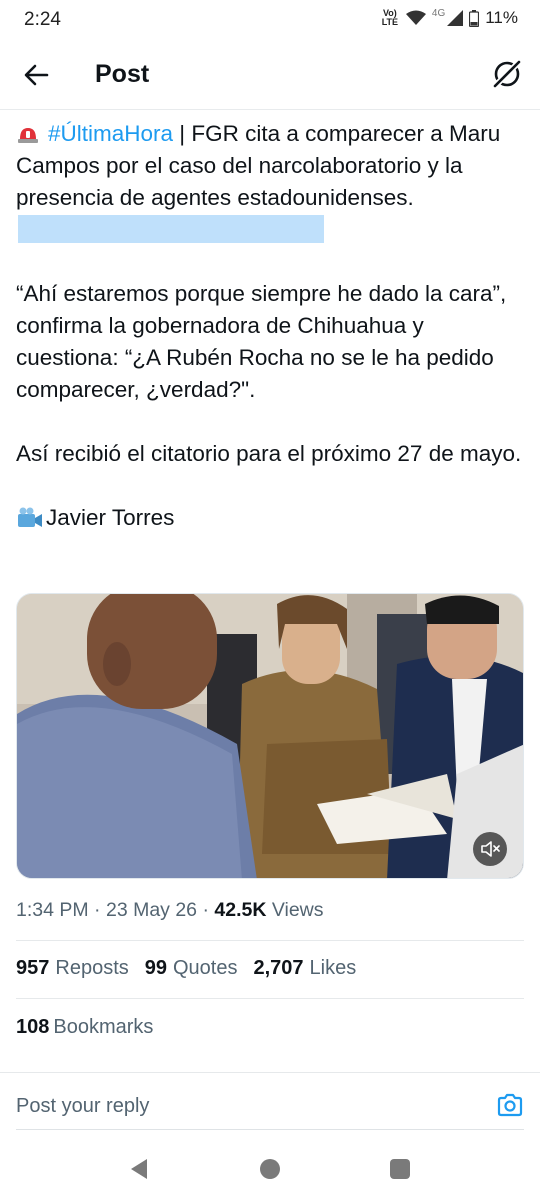 The width and height of the screenshot is (540, 1200). Describe the element at coordinates (122, 74) in the screenshot. I see `page-title: Post` at that location.